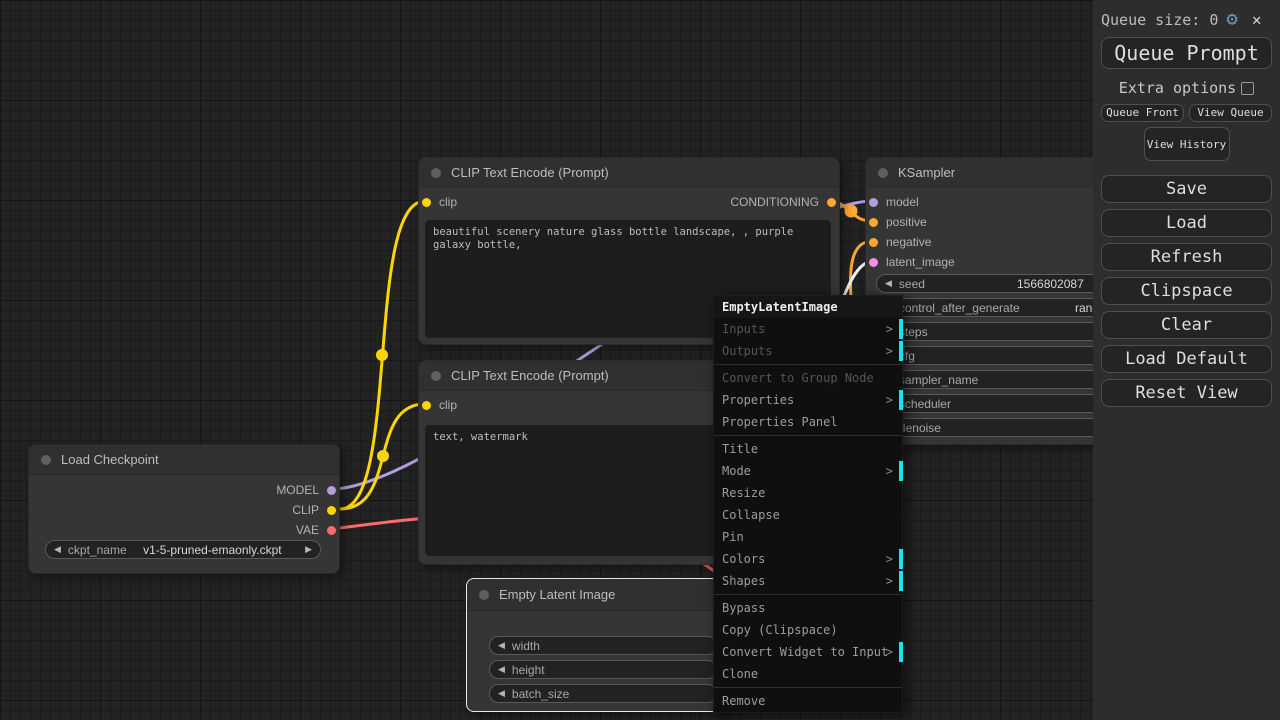  Describe the element at coordinates (603, 645) in the screenshot. I see `widget-width: ◀ width` at that location.